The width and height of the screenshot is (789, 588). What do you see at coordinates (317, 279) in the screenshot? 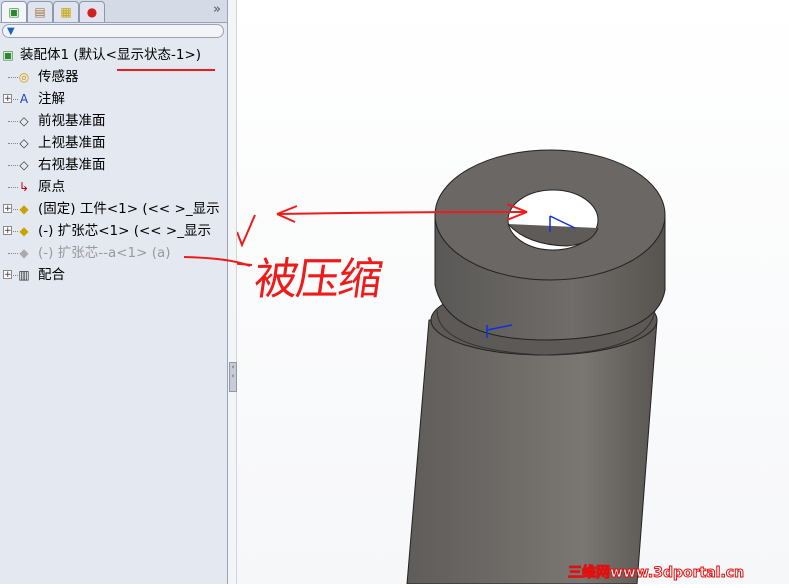
I see `handwritten-annotation: 被压缩` at bounding box center [317, 279].